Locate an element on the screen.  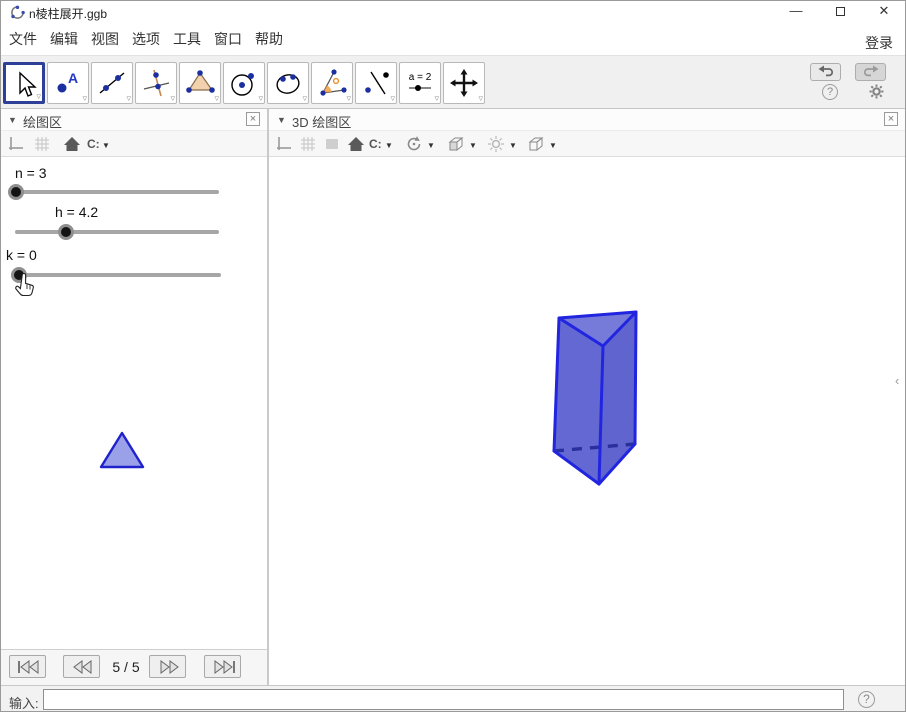
undo-button is located at coordinates (825, 72).